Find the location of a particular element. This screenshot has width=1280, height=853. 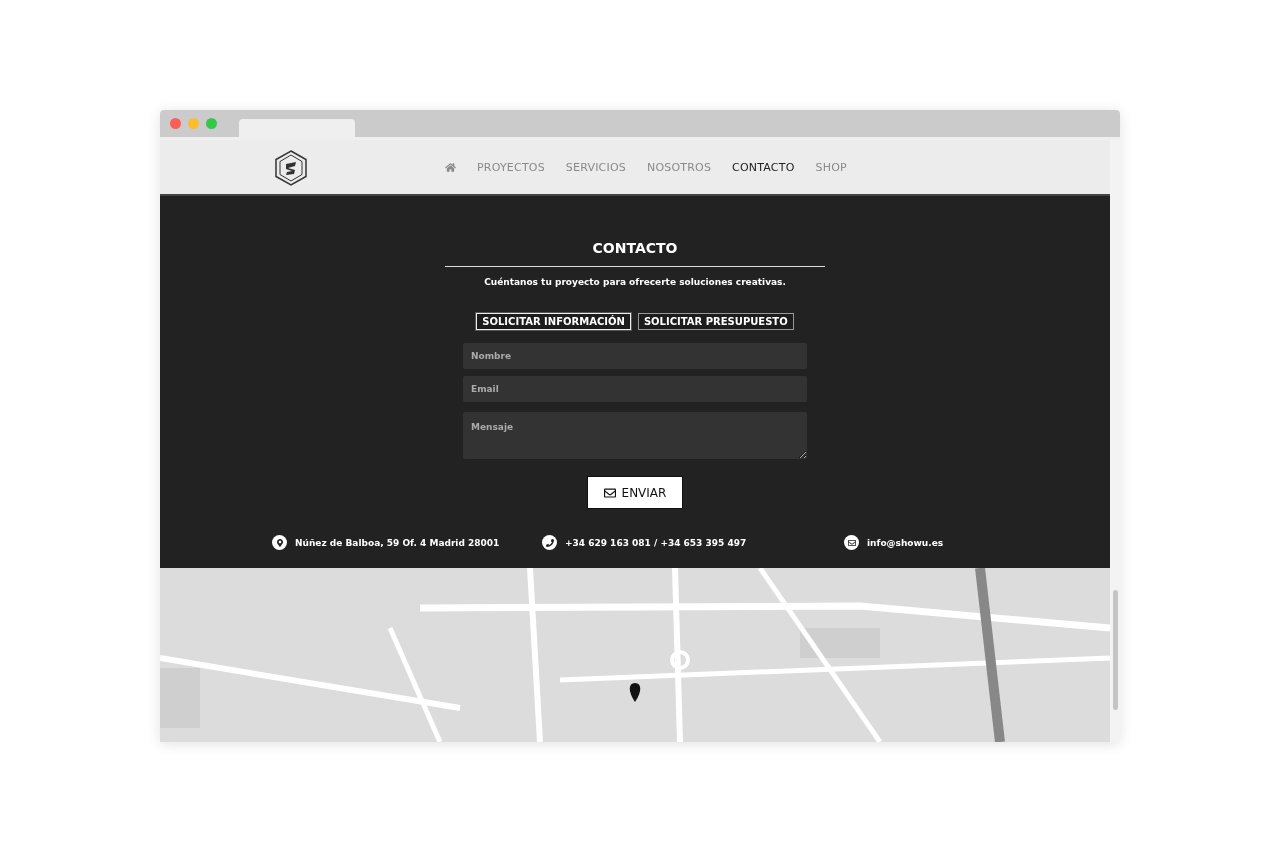

form-tab: SOLICITAR INFORMACIÓN is located at coordinates (553, 321).